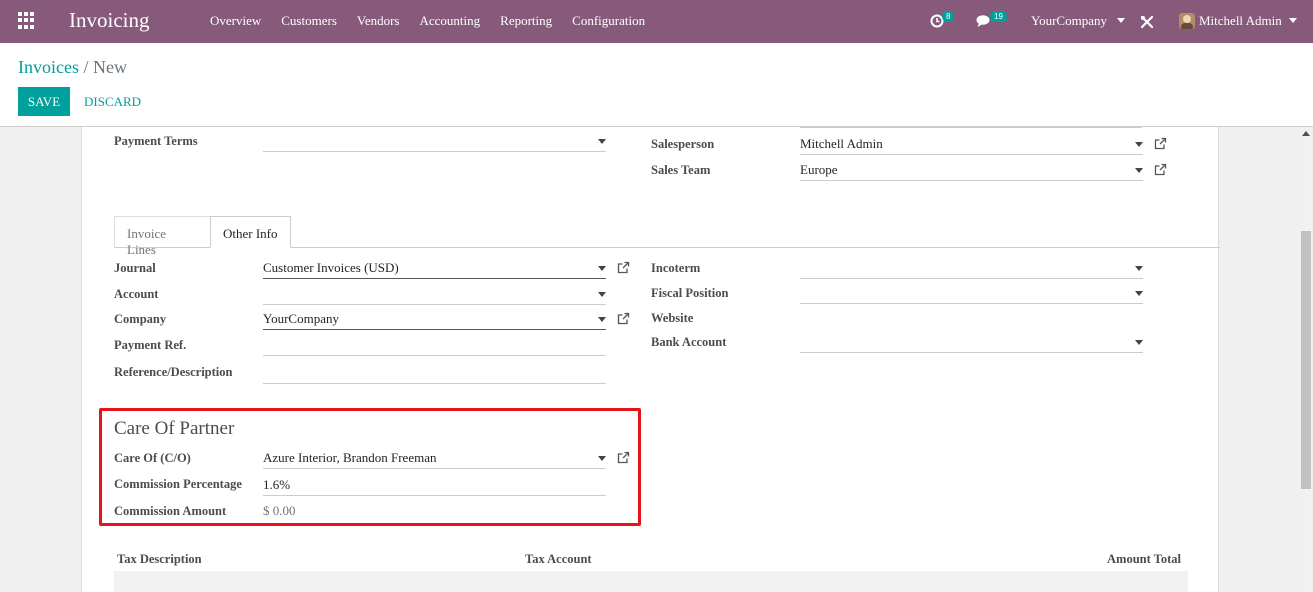 The width and height of the screenshot is (1313, 592). I want to click on bank-account-field, so click(971, 343).